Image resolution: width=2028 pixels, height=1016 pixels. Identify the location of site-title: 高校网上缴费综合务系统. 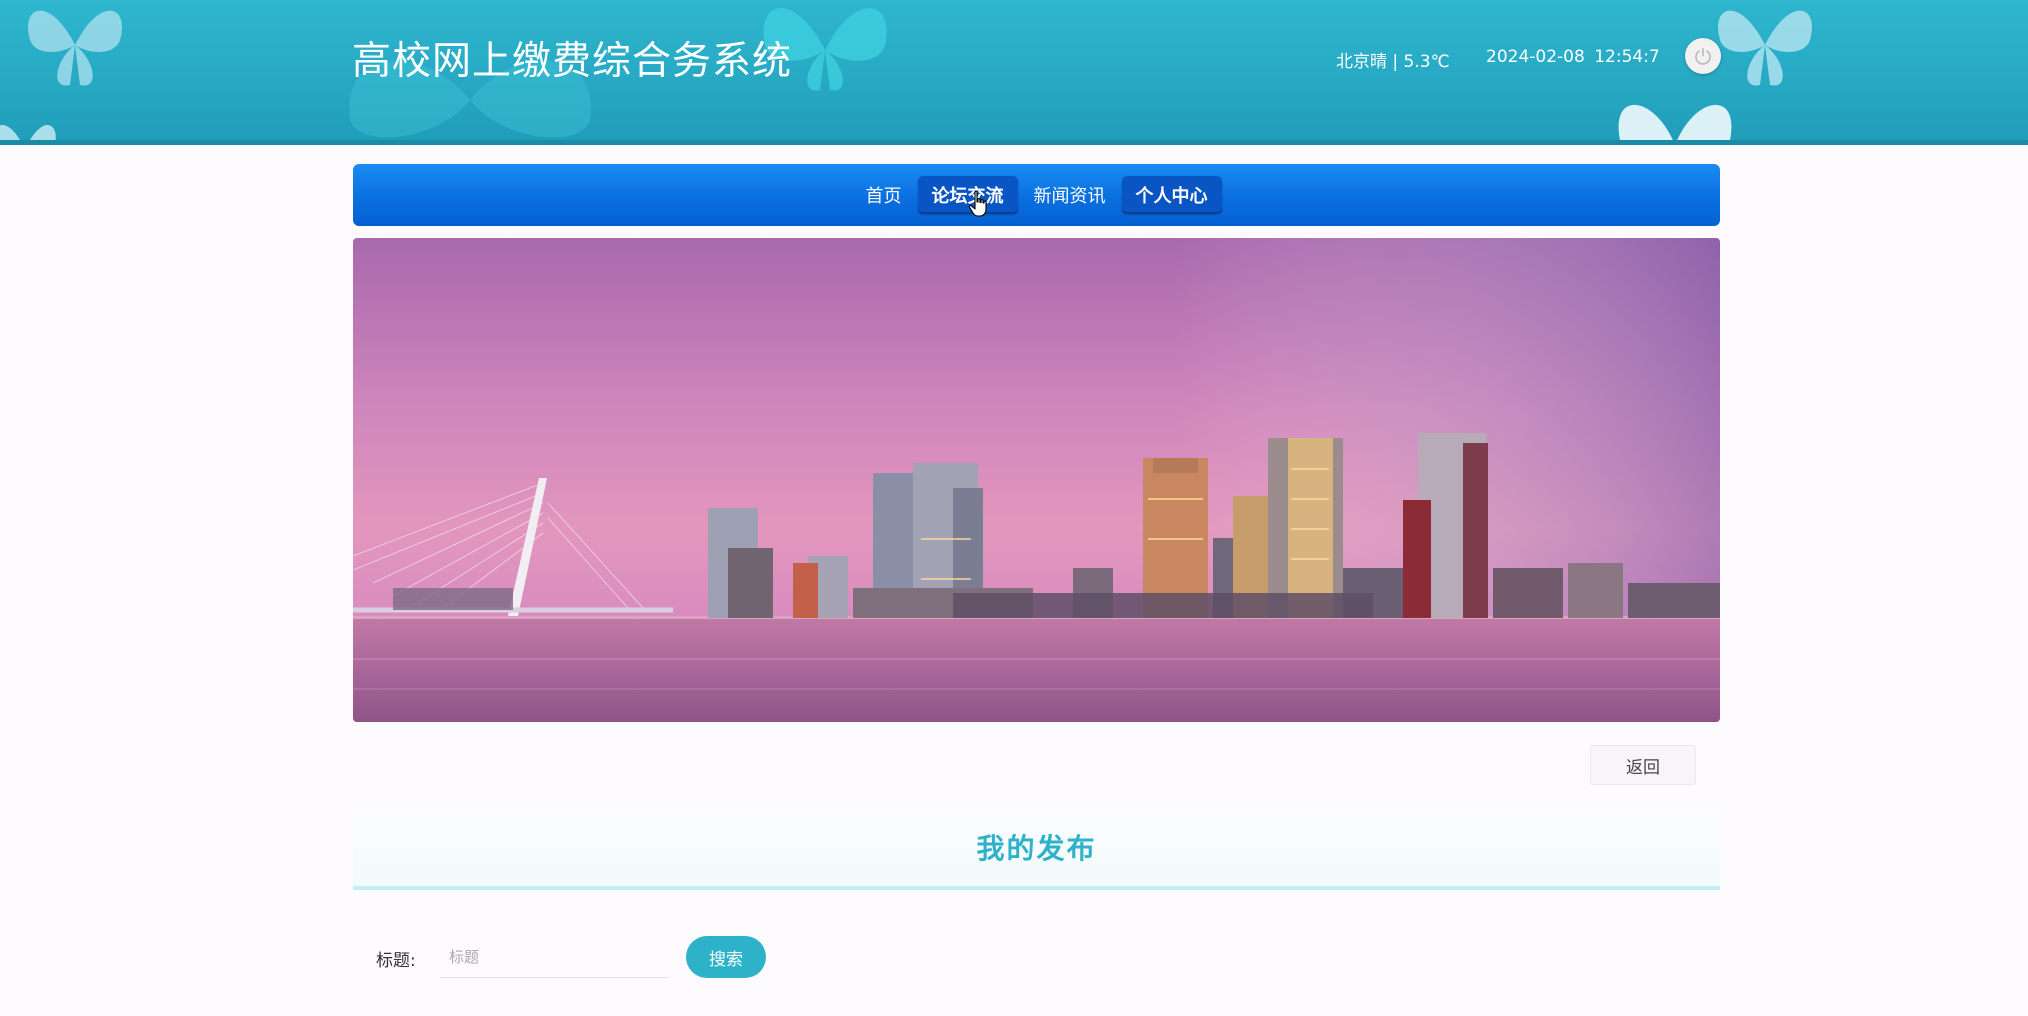
(572, 61).